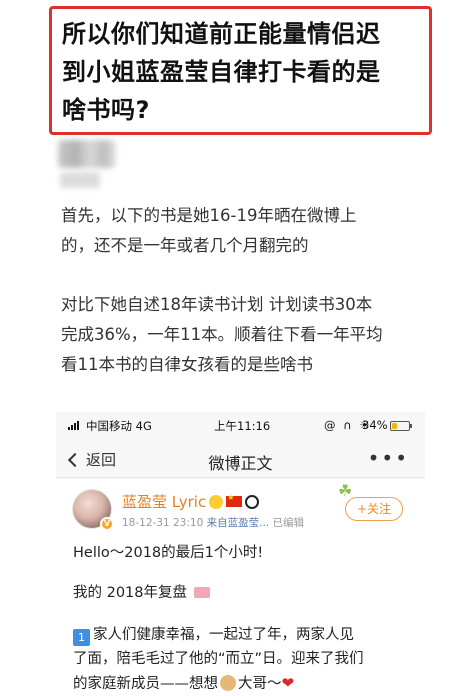 The height and width of the screenshot is (696, 471). I want to click on paragraph-2-line-1: 对比下她自述18年读书计划 计划读书30本, so click(217, 304).